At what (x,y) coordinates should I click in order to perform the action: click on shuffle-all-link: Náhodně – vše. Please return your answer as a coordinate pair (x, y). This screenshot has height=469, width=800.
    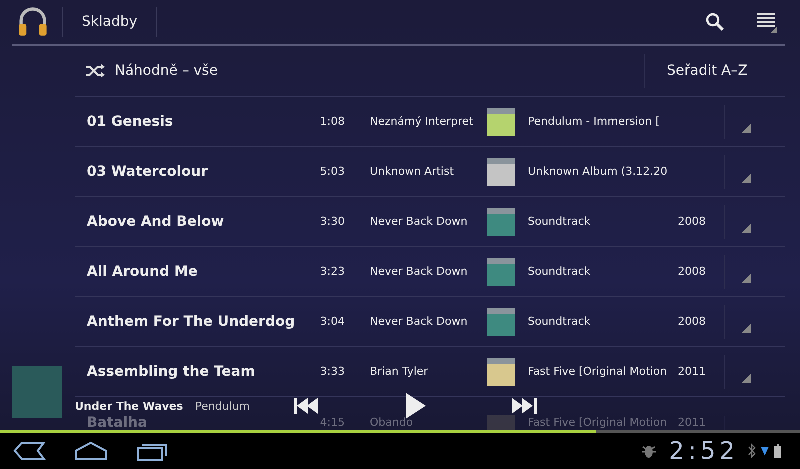
    Looking at the image, I should click on (166, 71).